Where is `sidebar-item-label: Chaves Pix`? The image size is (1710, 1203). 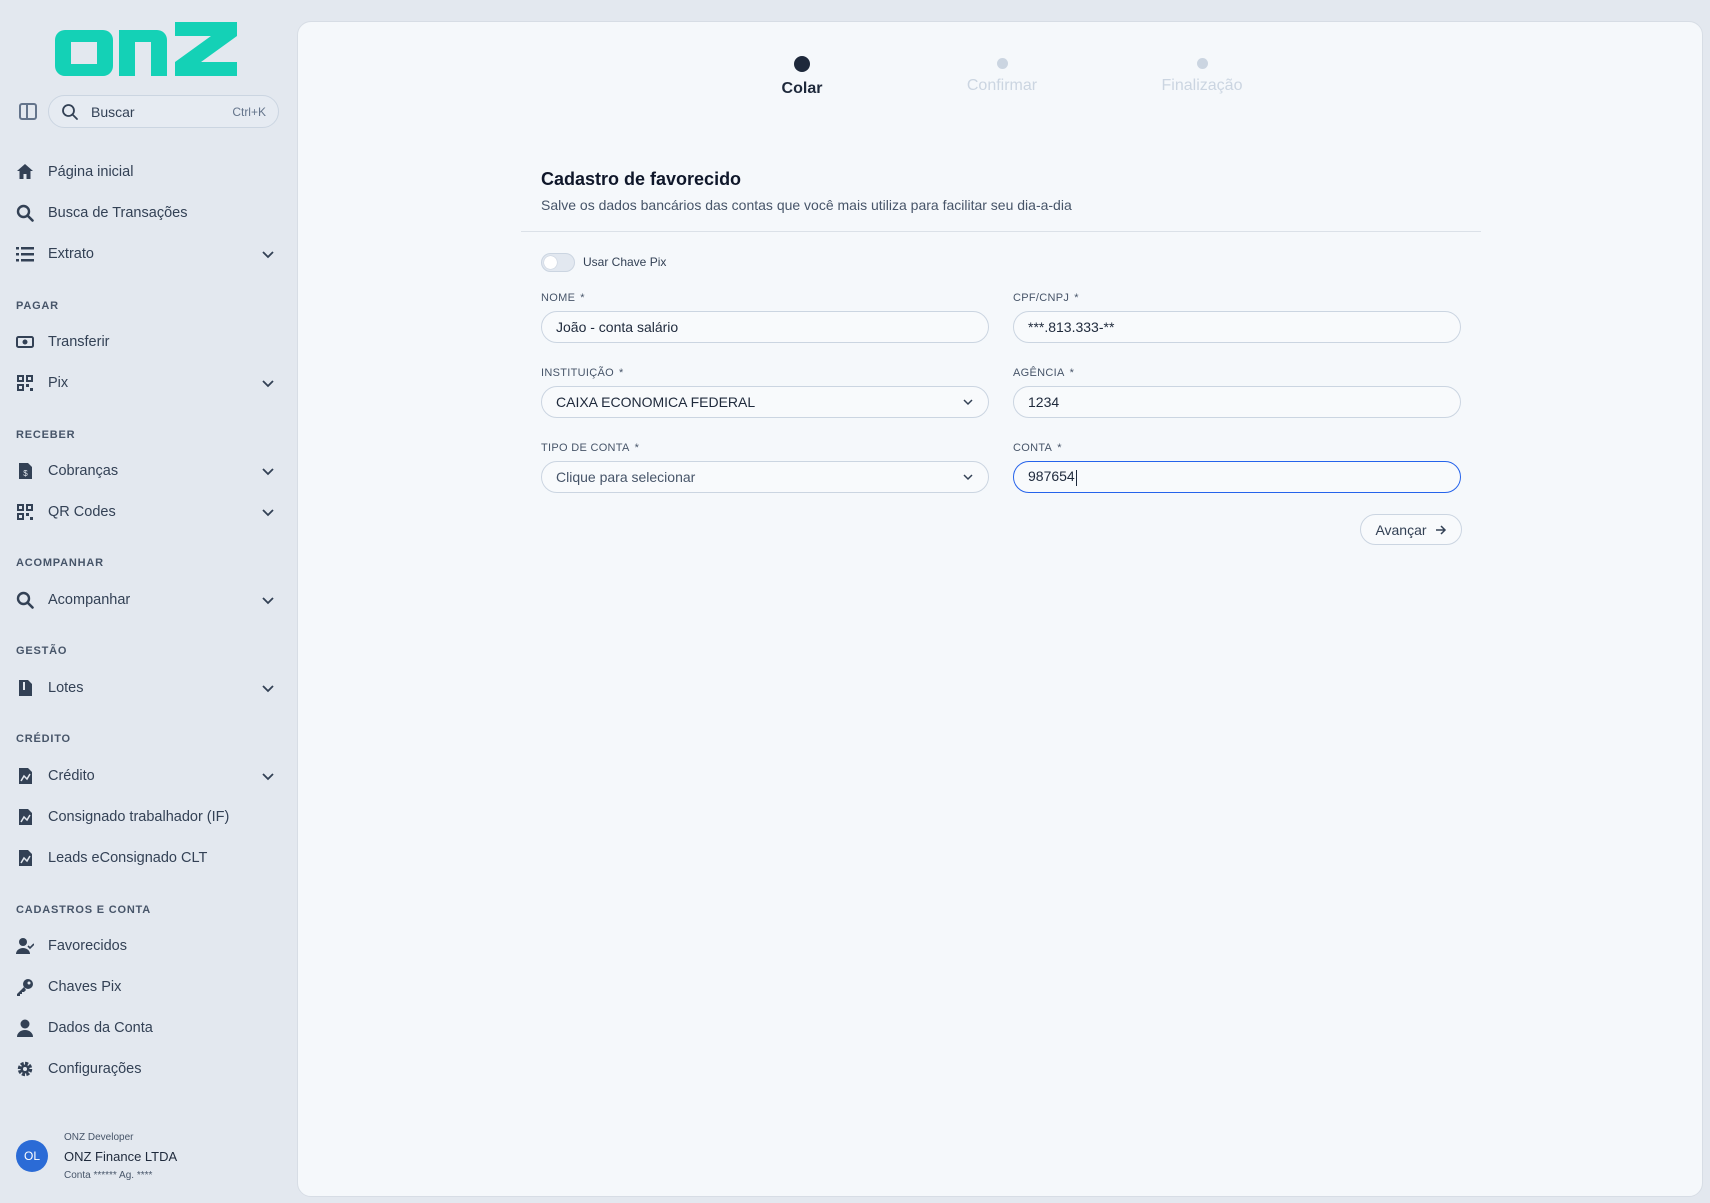 sidebar-item-label: Chaves Pix is located at coordinates (85, 987).